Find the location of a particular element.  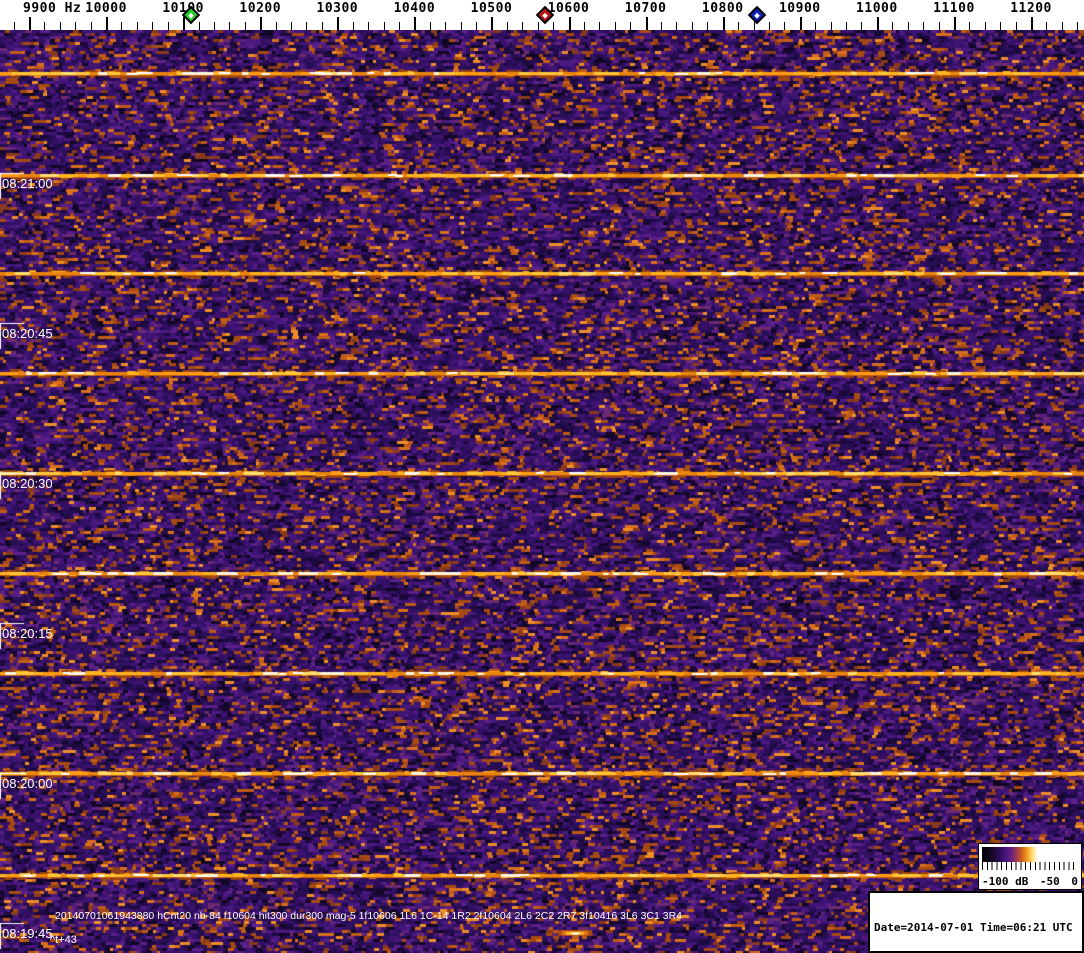

freq-label: 10000 is located at coordinates (106, 8).